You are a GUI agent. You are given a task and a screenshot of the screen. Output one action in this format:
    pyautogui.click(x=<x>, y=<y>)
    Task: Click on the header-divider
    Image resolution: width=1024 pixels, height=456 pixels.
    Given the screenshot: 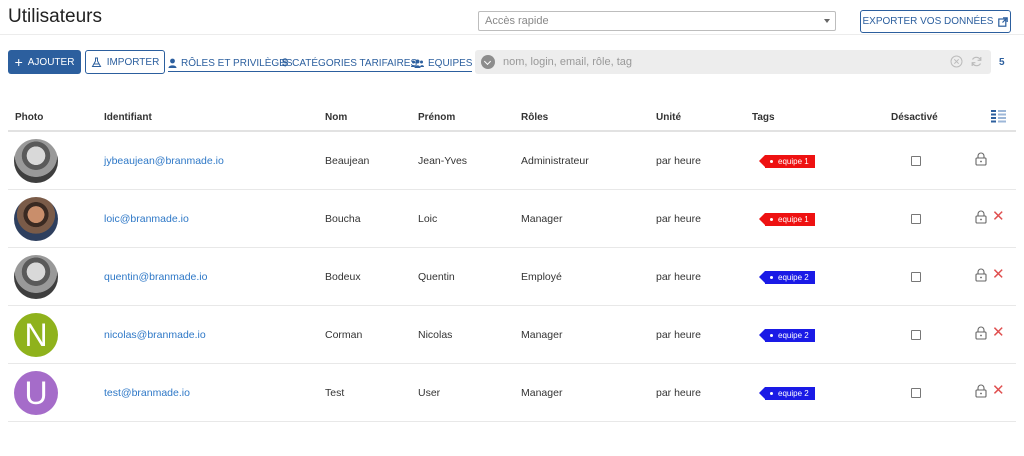 What is the action you would take?
    pyautogui.click(x=512, y=34)
    